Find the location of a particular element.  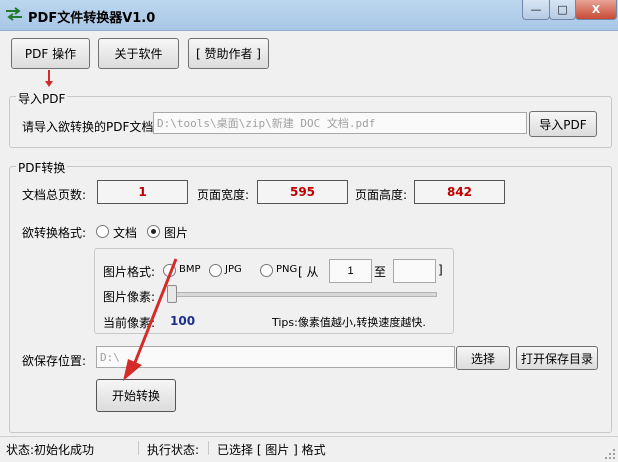

page-to-input is located at coordinates (414, 271).